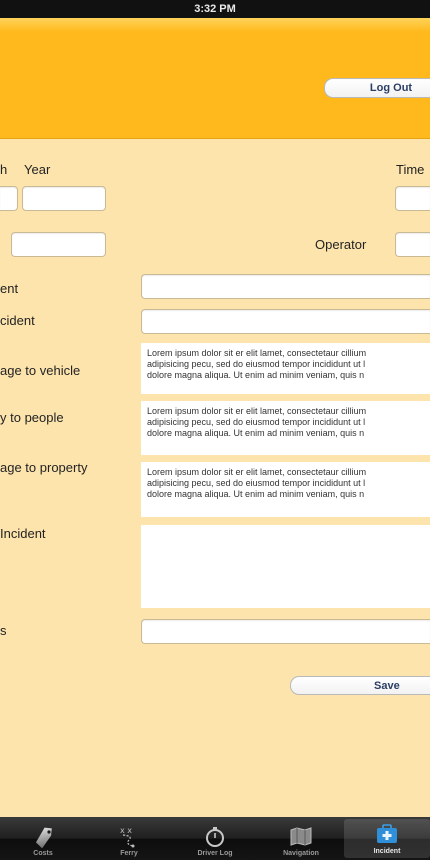  I want to click on damage-vehicle-label: age to vehicle, so click(40, 370).